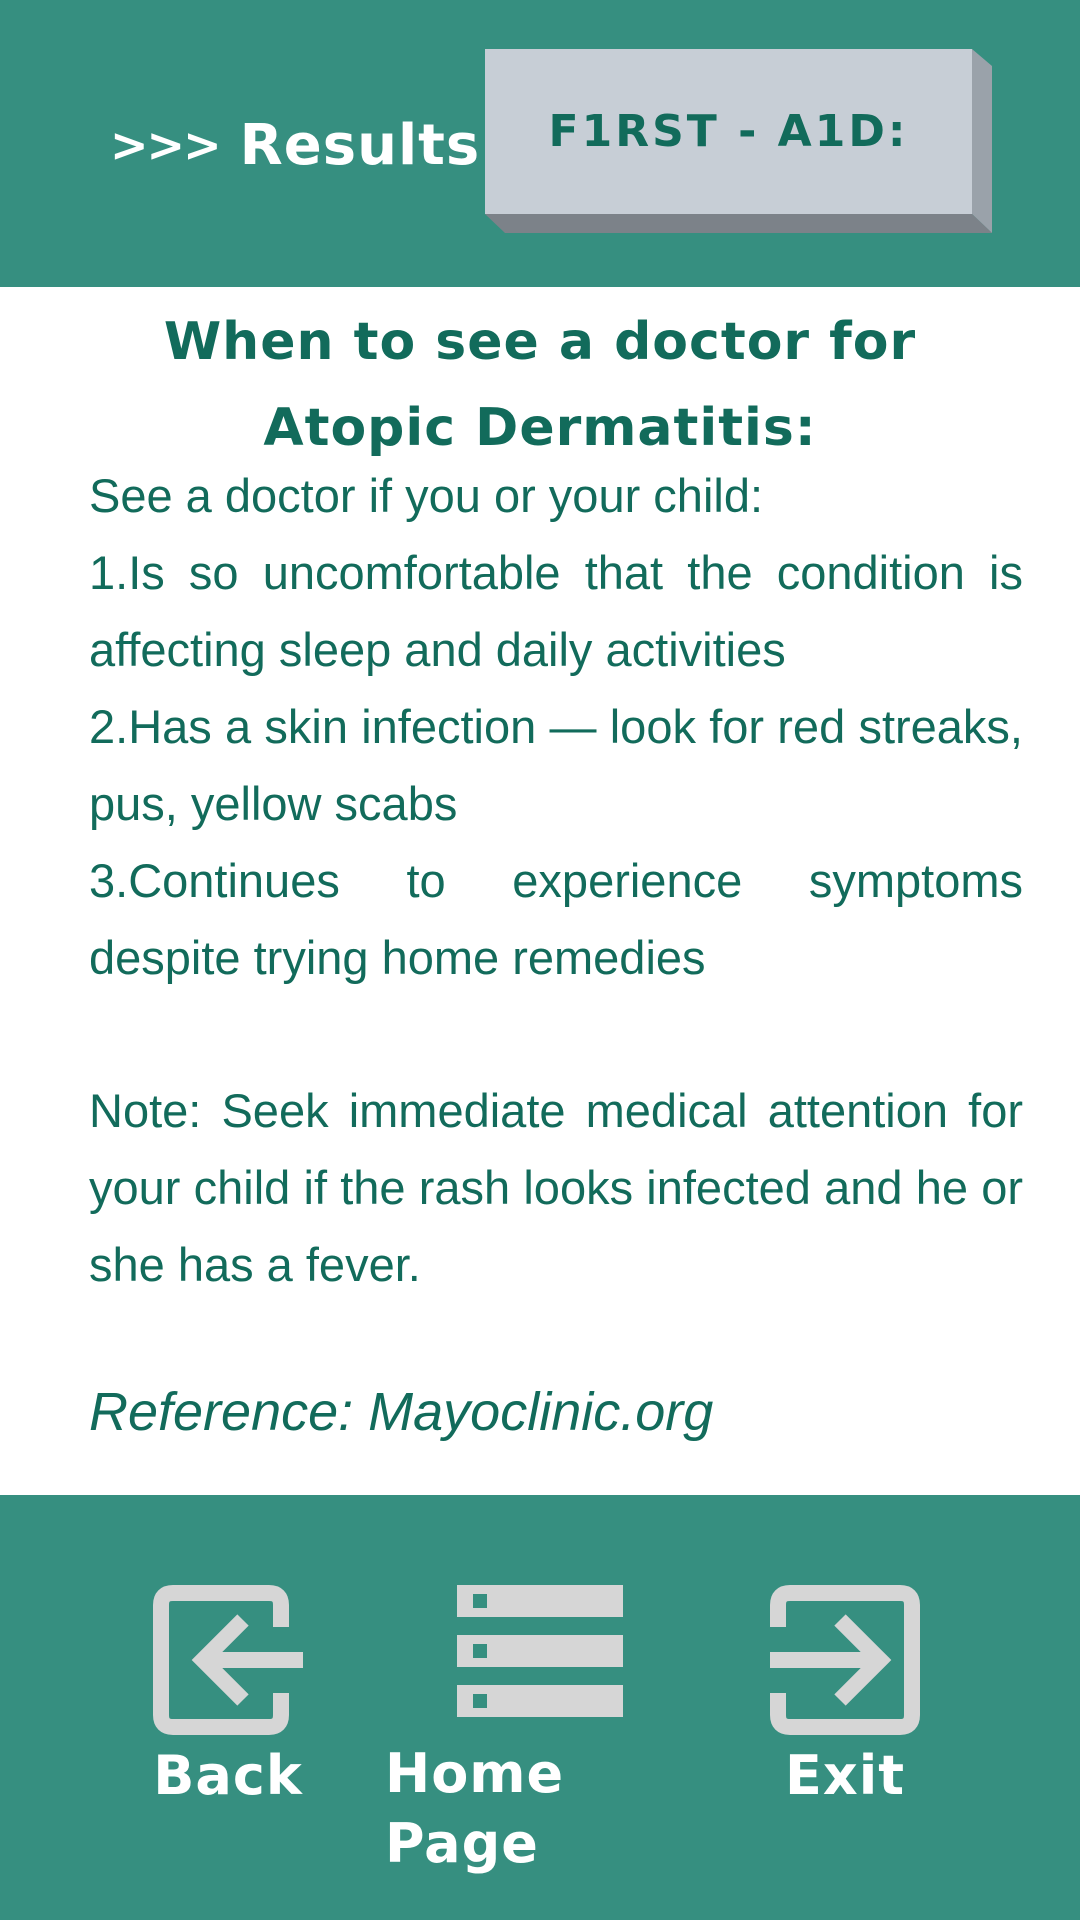 This screenshot has width=1080, height=1920. I want to click on back-button: Back, so click(228, 1698).